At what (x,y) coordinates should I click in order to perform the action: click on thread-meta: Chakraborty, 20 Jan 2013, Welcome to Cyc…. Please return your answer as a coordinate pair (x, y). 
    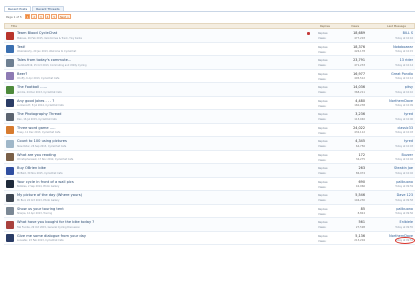
    Looking at the image, I should click on (47, 51).